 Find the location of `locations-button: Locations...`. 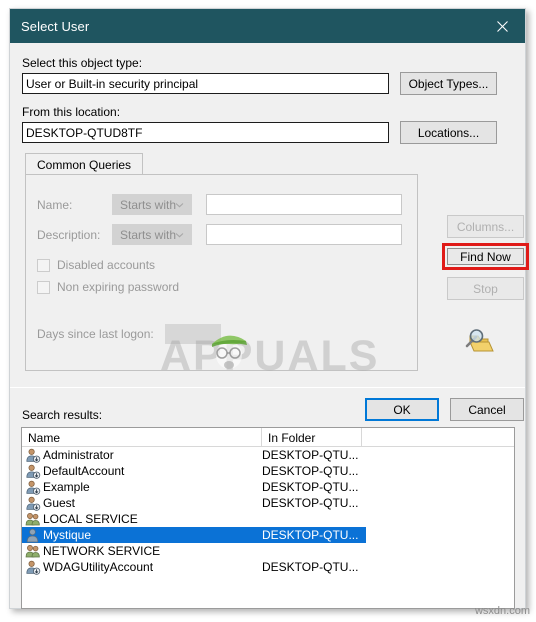

locations-button: Locations... is located at coordinates (448, 132).